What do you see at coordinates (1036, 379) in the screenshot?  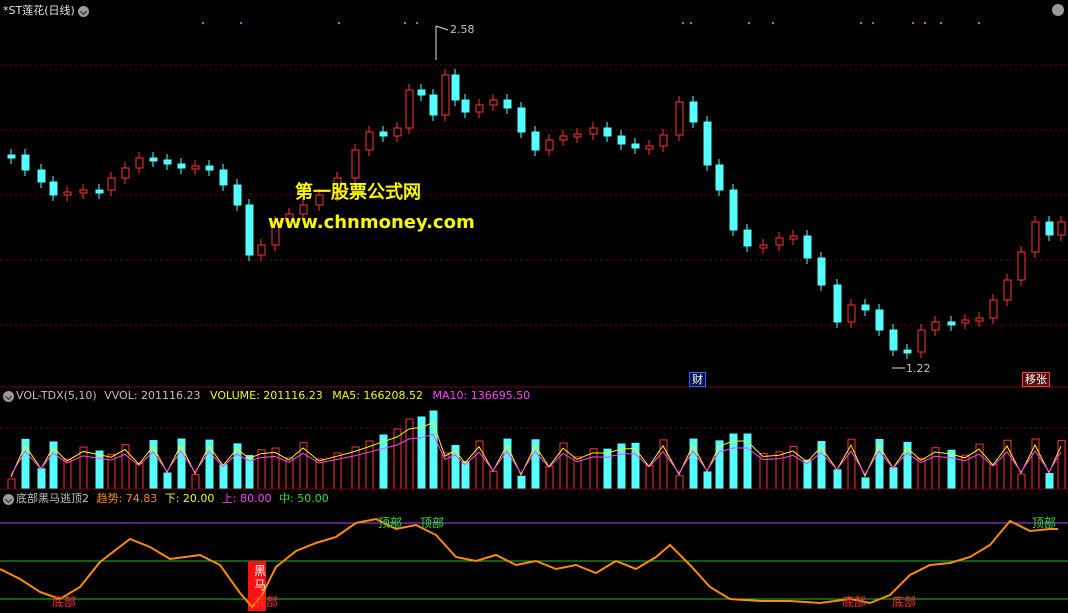 I see `event-tag-limit: 移张` at bounding box center [1036, 379].